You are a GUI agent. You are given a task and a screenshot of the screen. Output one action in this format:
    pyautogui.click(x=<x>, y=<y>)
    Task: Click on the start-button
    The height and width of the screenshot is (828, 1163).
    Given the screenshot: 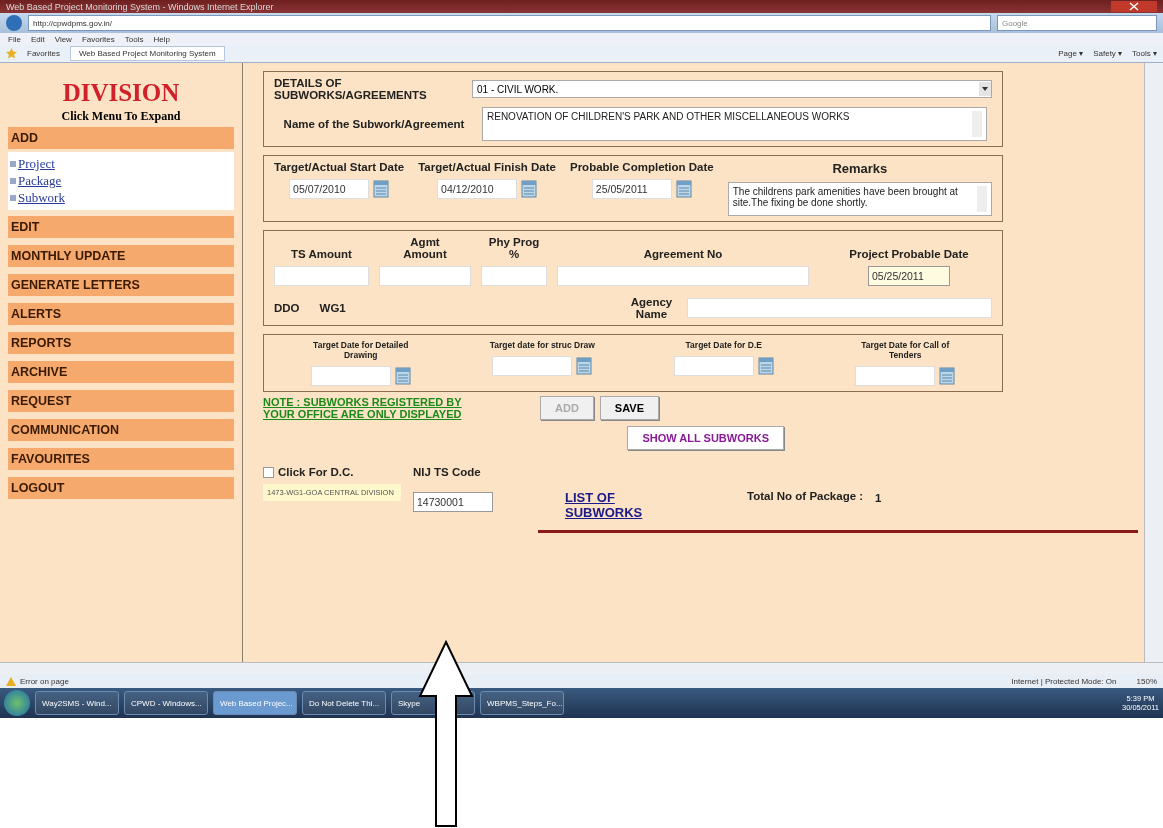 What is the action you would take?
    pyautogui.click(x=17, y=703)
    